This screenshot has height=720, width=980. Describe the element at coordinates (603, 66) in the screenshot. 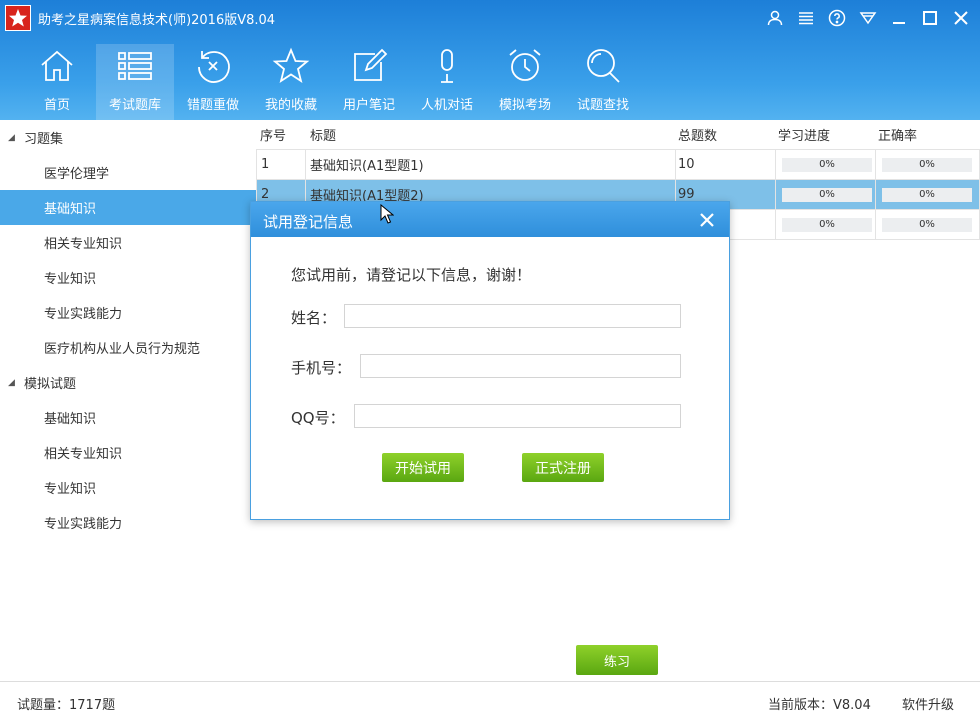

I see `search-icon` at that location.